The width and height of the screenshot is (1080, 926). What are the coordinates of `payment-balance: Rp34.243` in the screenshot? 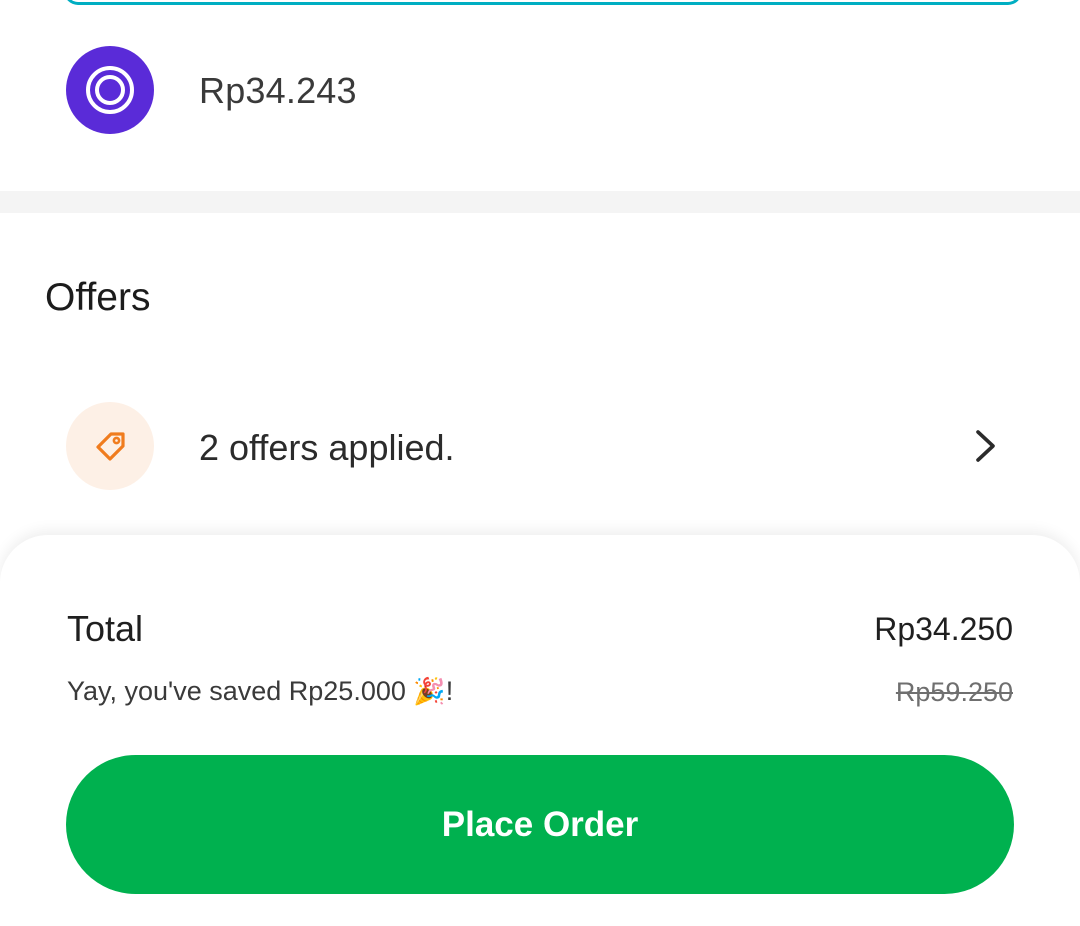 It's located at (278, 90).